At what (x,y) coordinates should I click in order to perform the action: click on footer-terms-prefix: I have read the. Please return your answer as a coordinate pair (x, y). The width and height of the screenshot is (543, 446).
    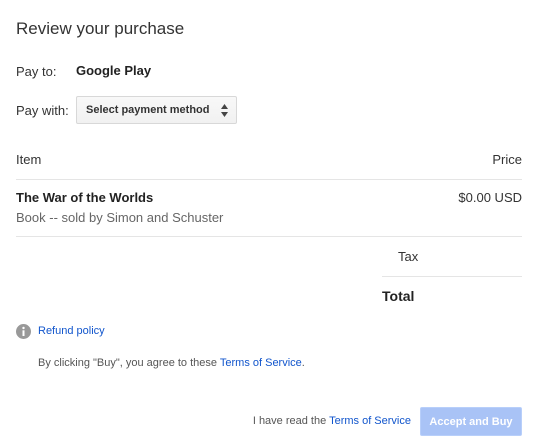
    Looking at the image, I should click on (291, 421).